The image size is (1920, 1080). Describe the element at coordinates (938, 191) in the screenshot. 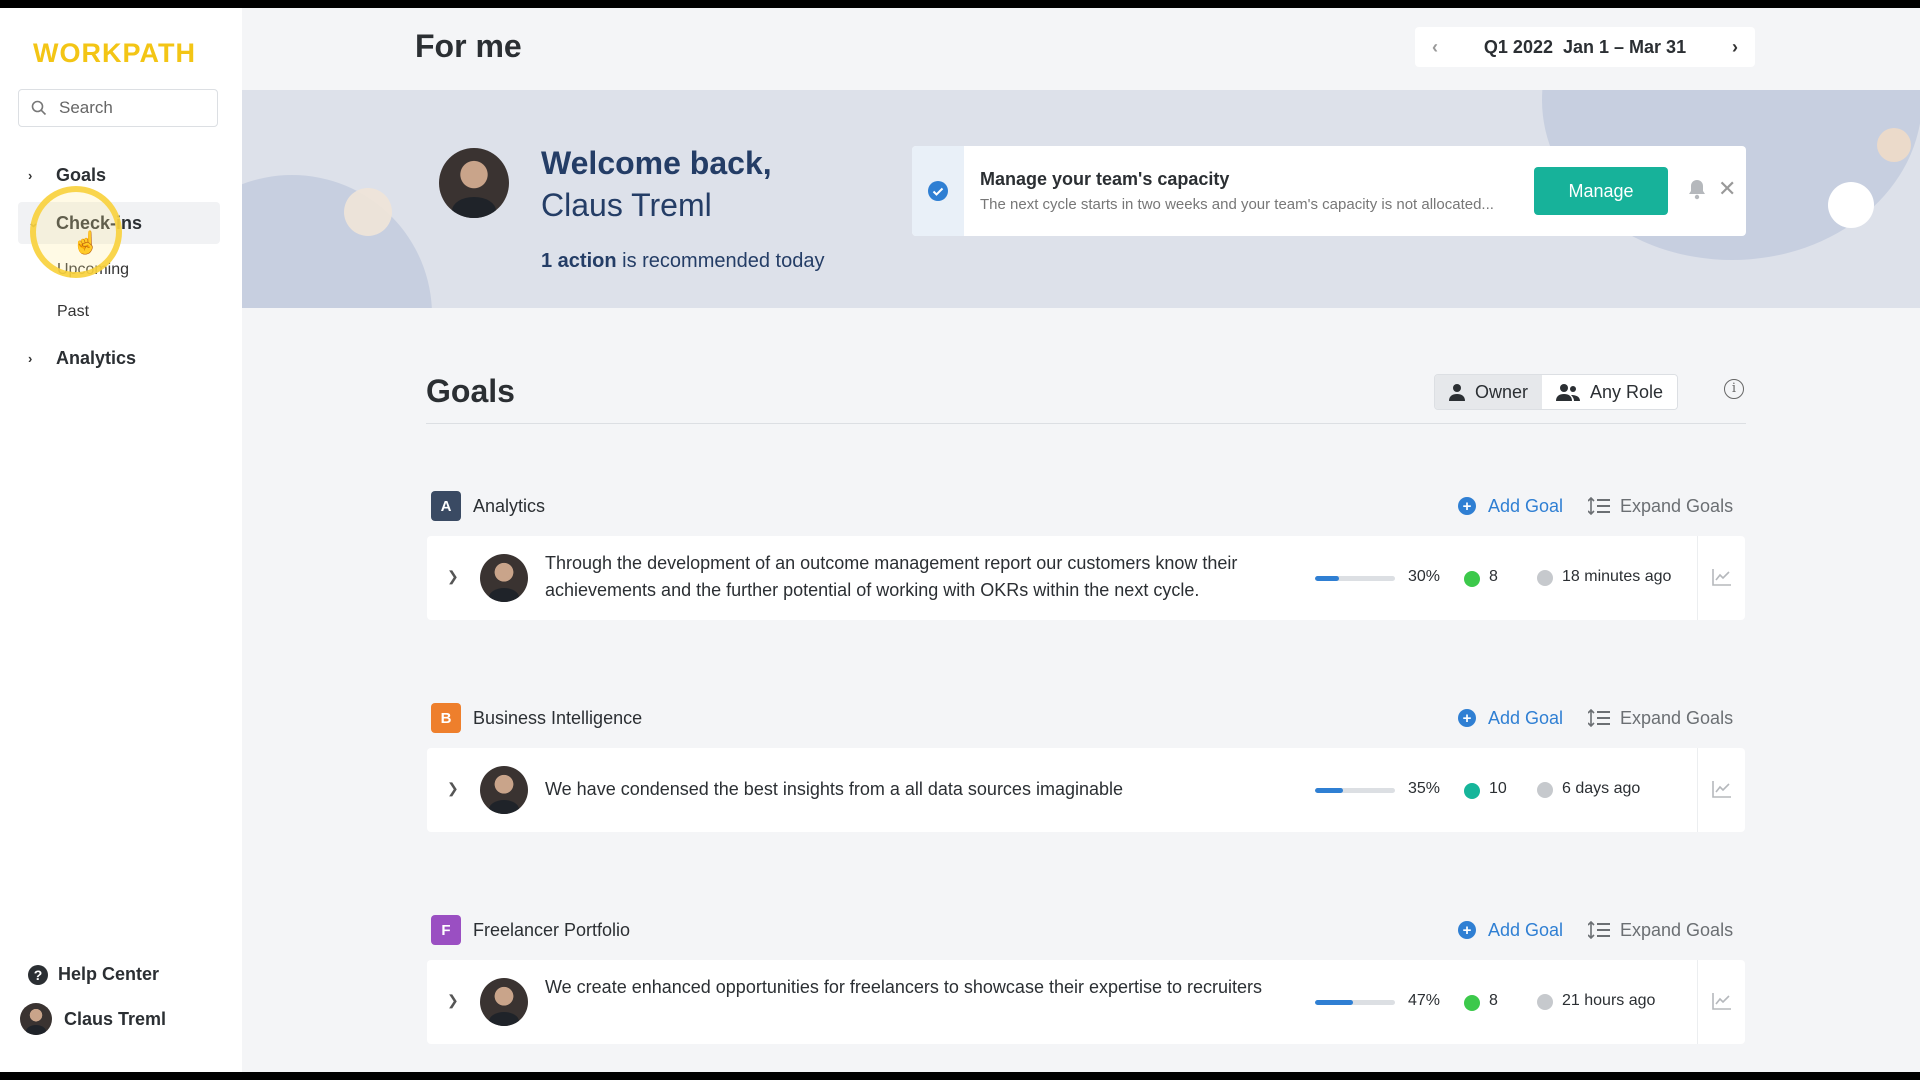

I see `check-circle-icon` at that location.